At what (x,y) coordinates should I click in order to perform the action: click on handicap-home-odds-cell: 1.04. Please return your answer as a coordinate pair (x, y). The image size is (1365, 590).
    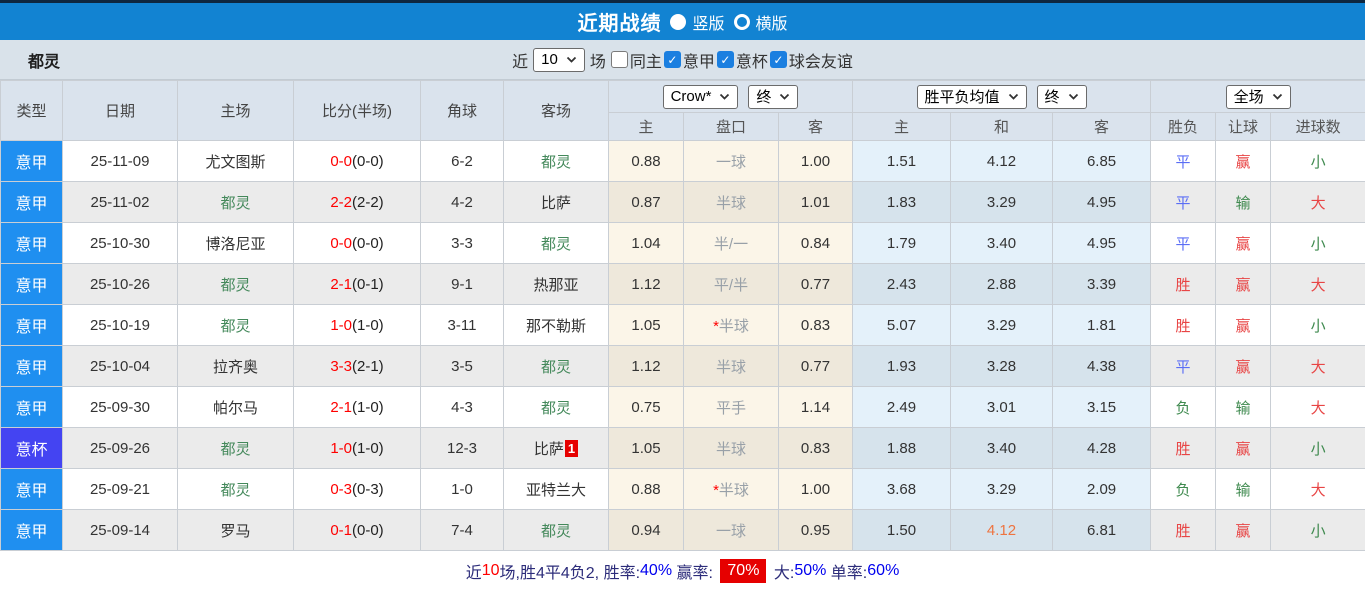
    Looking at the image, I should click on (646, 243).